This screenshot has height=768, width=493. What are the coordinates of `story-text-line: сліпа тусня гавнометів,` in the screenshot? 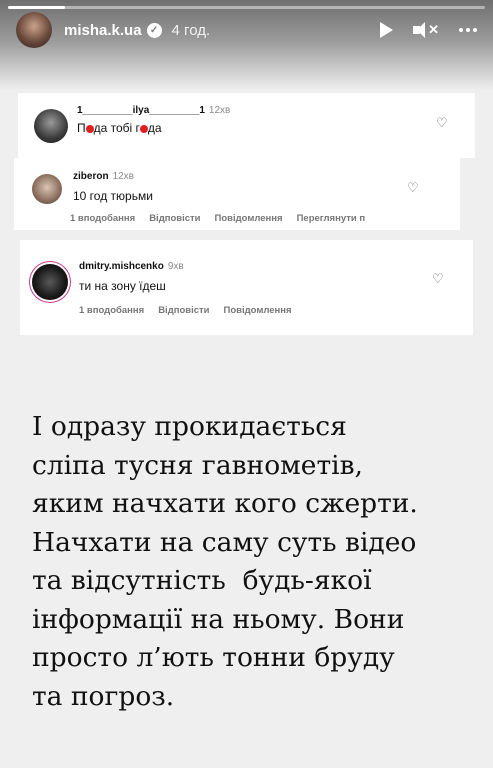 It's located at (197, 465).